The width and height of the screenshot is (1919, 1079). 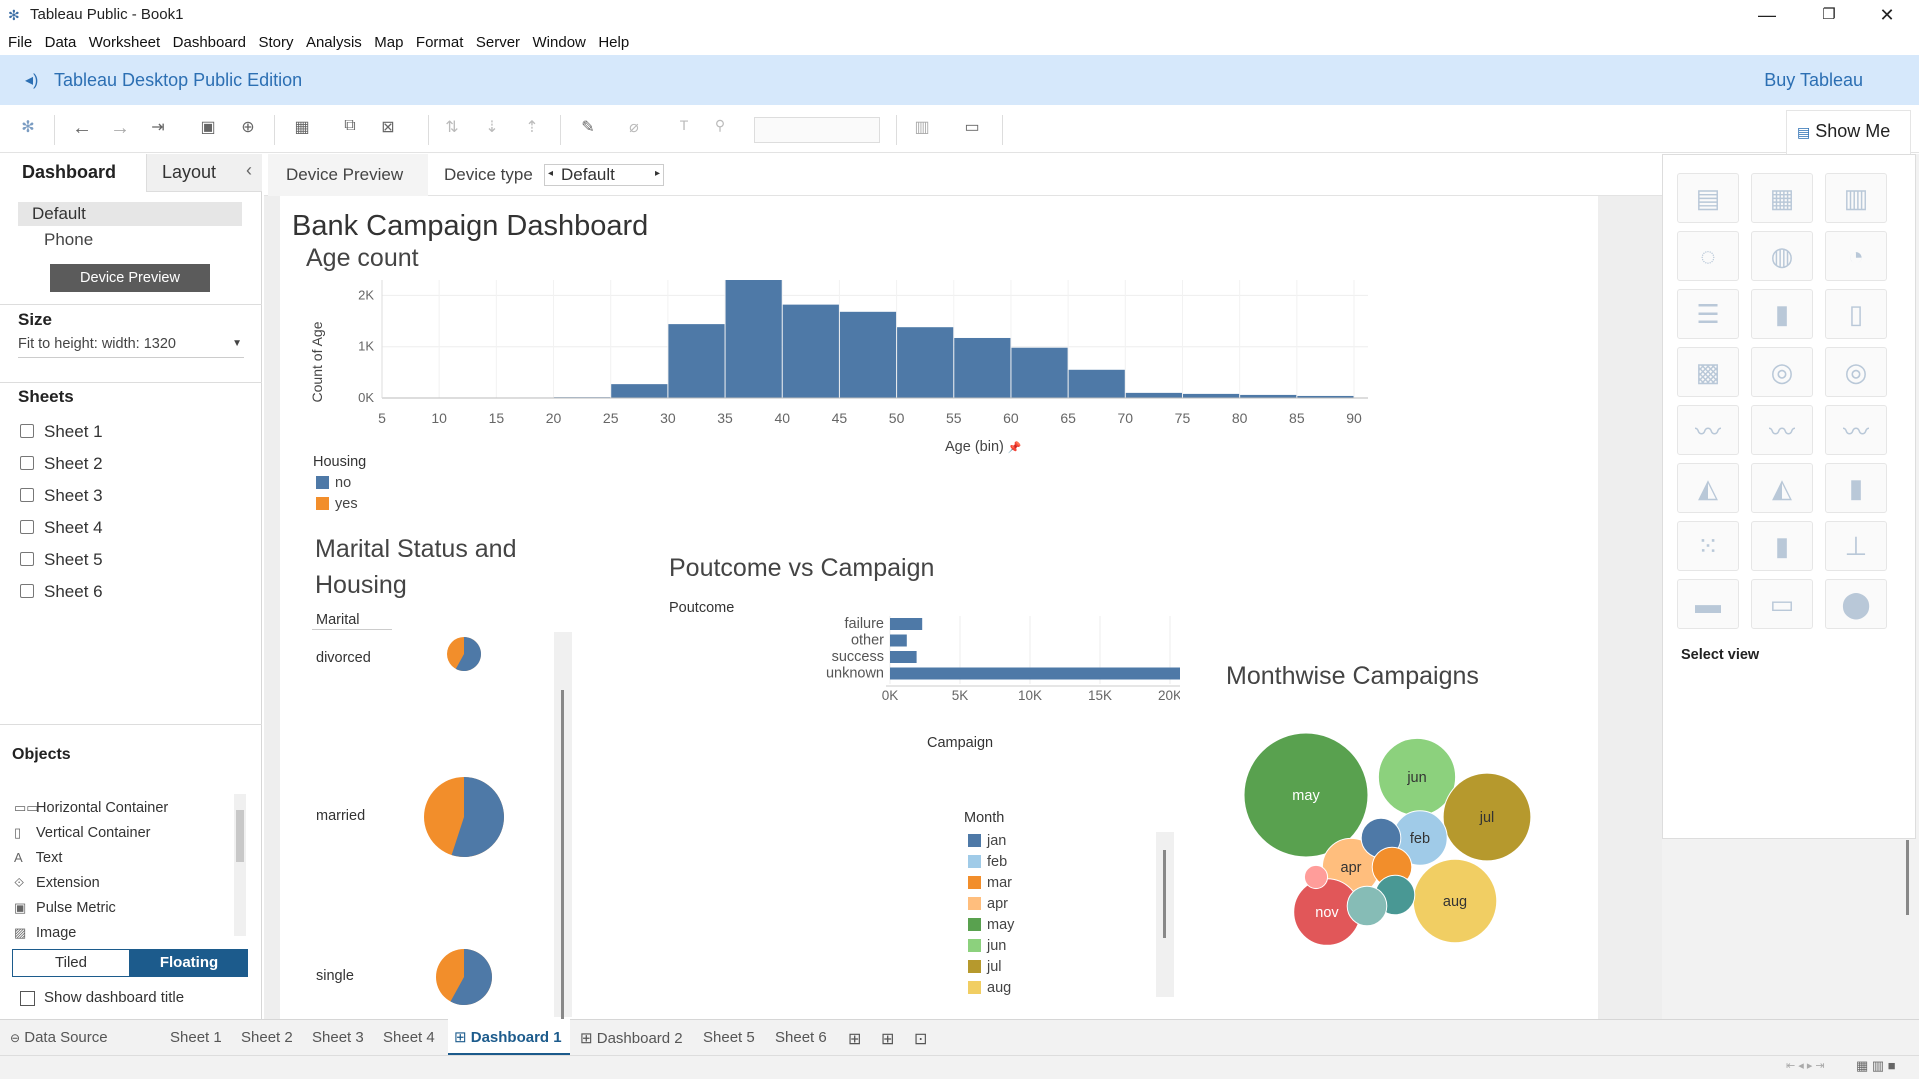 I want to click on object-extension: ⟐ Extension, so click(x=57, y=883).